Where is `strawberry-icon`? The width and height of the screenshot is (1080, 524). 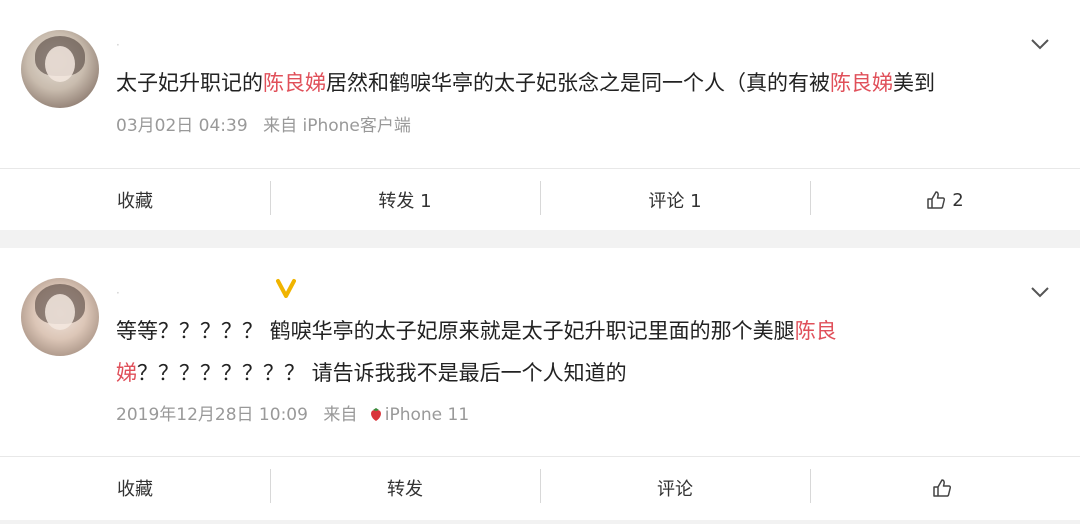 strawberry-icon is located at coordinates (375, 414).